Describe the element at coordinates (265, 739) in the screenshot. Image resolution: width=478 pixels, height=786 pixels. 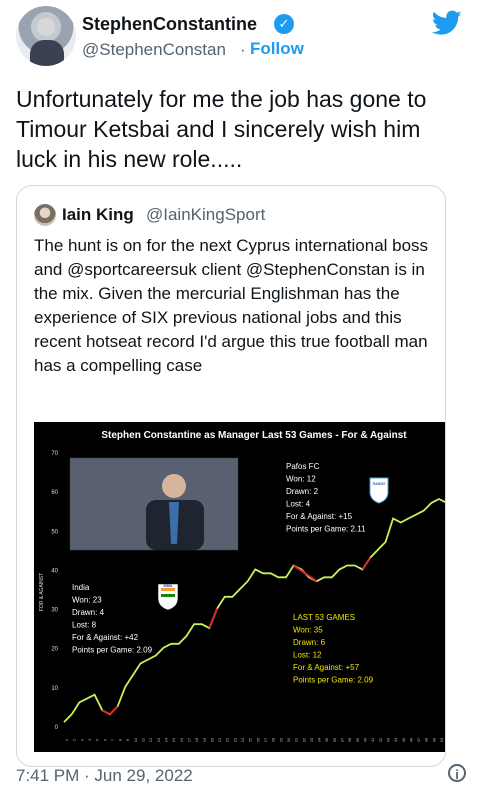
I see `x-tick-label: 27` at that location.